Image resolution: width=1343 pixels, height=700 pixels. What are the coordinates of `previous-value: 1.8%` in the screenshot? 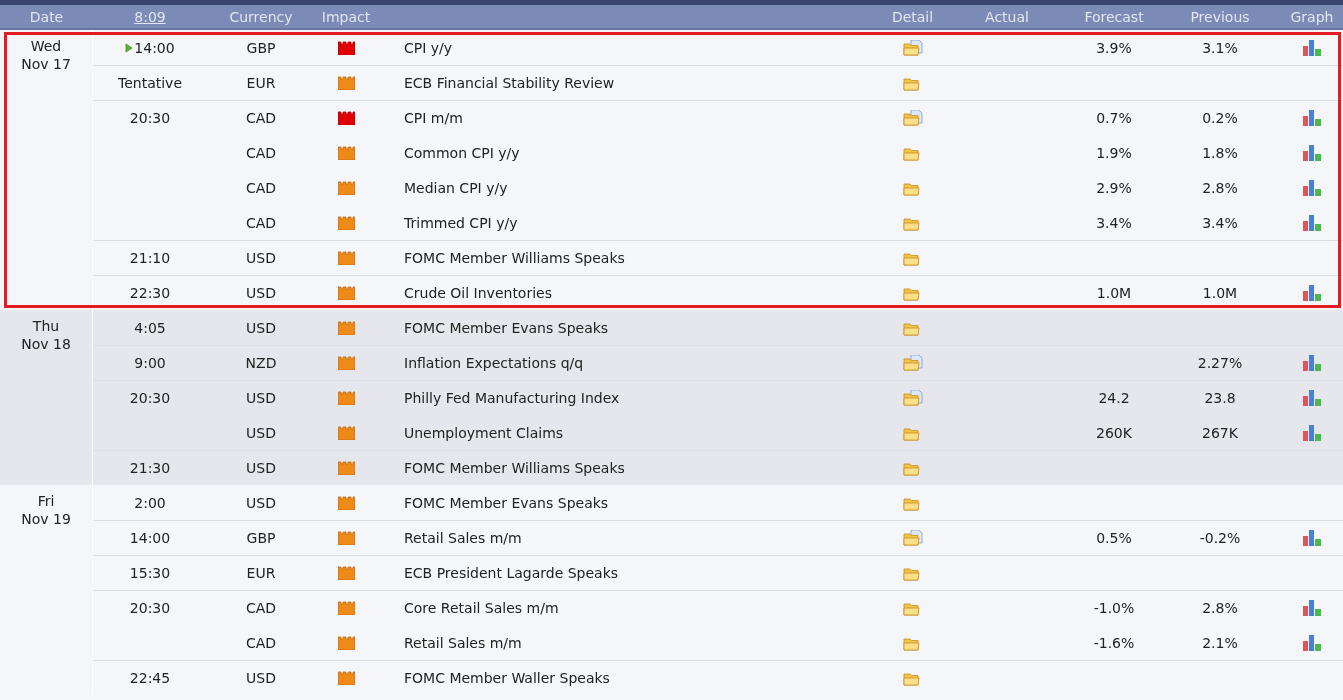 It's located at (1220, 153).